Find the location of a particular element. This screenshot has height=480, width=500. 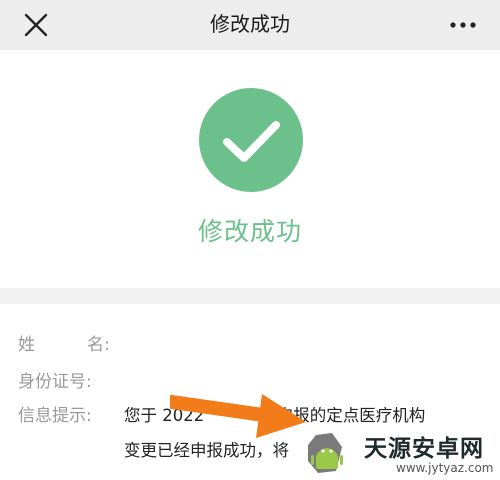

page-title: 修改成功 is located at coordinates (250, 24).